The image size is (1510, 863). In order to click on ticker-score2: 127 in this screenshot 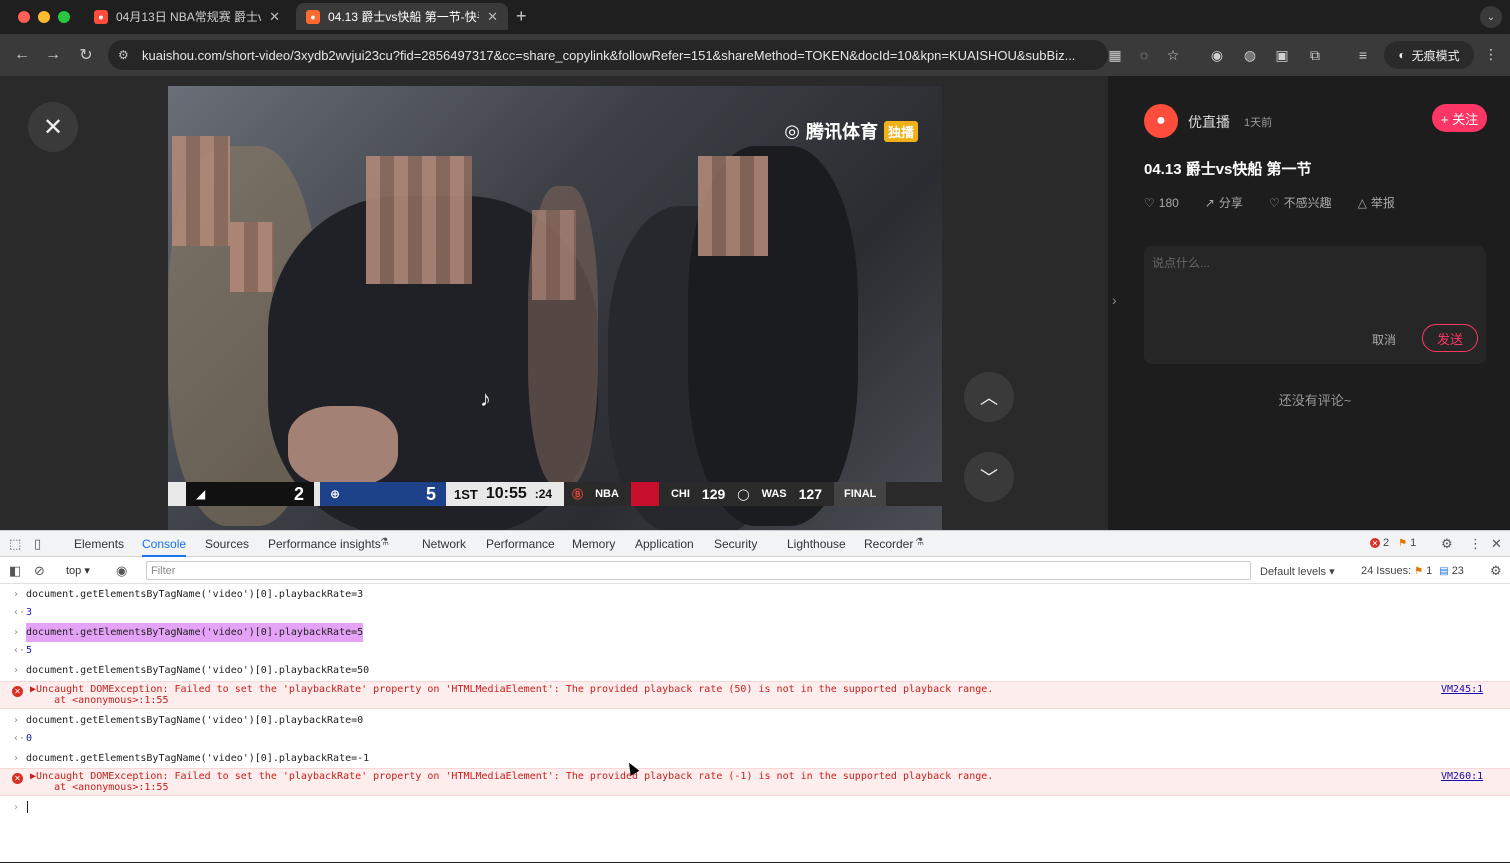, I will do `click(810, 494)`.